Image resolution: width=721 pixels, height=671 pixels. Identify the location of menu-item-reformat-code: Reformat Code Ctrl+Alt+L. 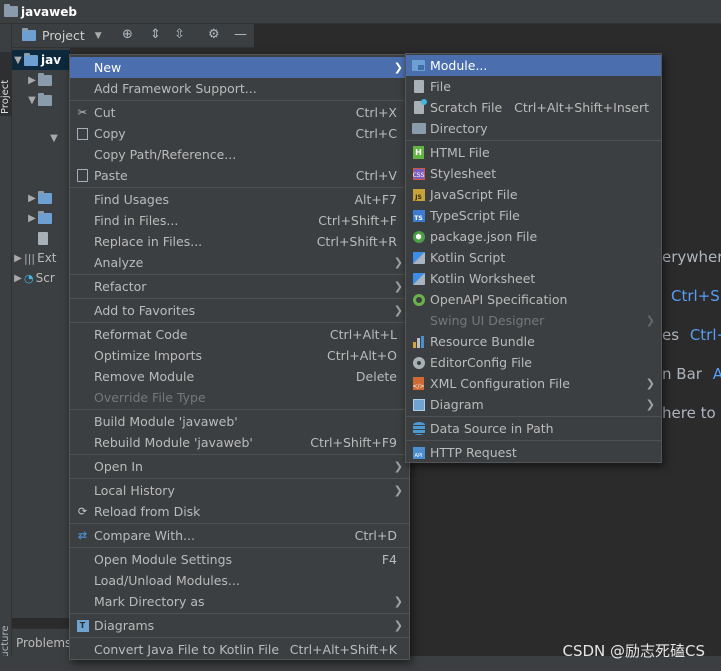
(239, 334).